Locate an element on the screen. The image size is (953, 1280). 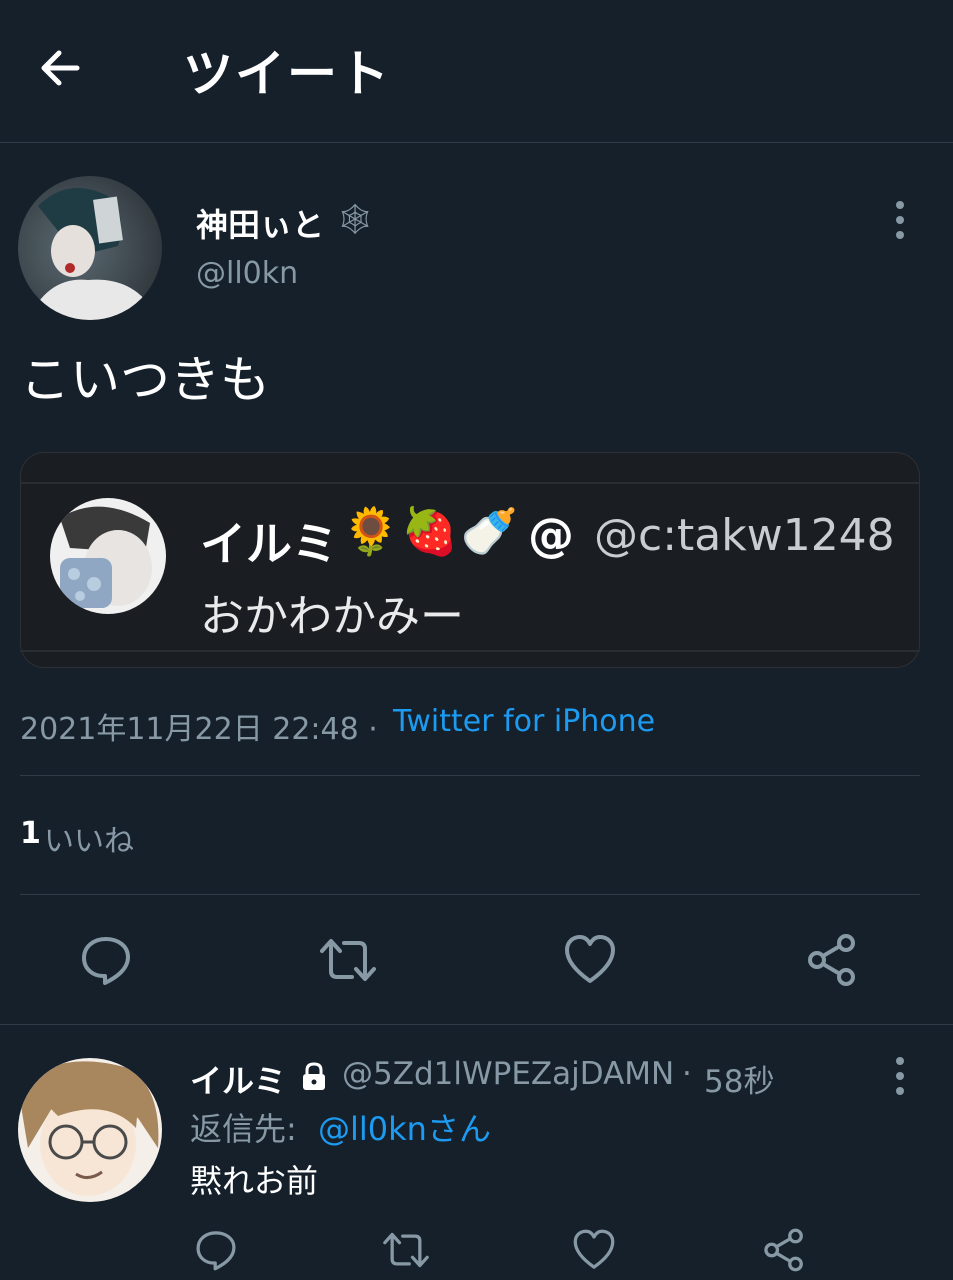
author-name: 神田ぃと is located at coordinates (260, 223).